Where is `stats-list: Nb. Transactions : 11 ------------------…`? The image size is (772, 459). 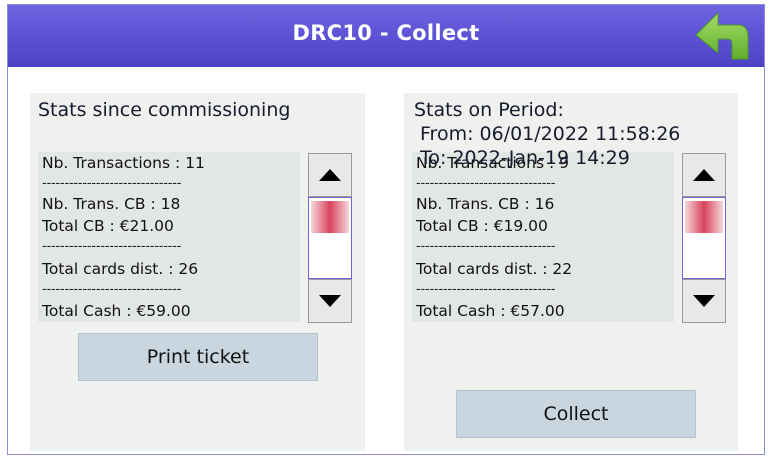 stats-list: Nb. Transactions : 11 ------------------… is located at coordinates (169, 237).